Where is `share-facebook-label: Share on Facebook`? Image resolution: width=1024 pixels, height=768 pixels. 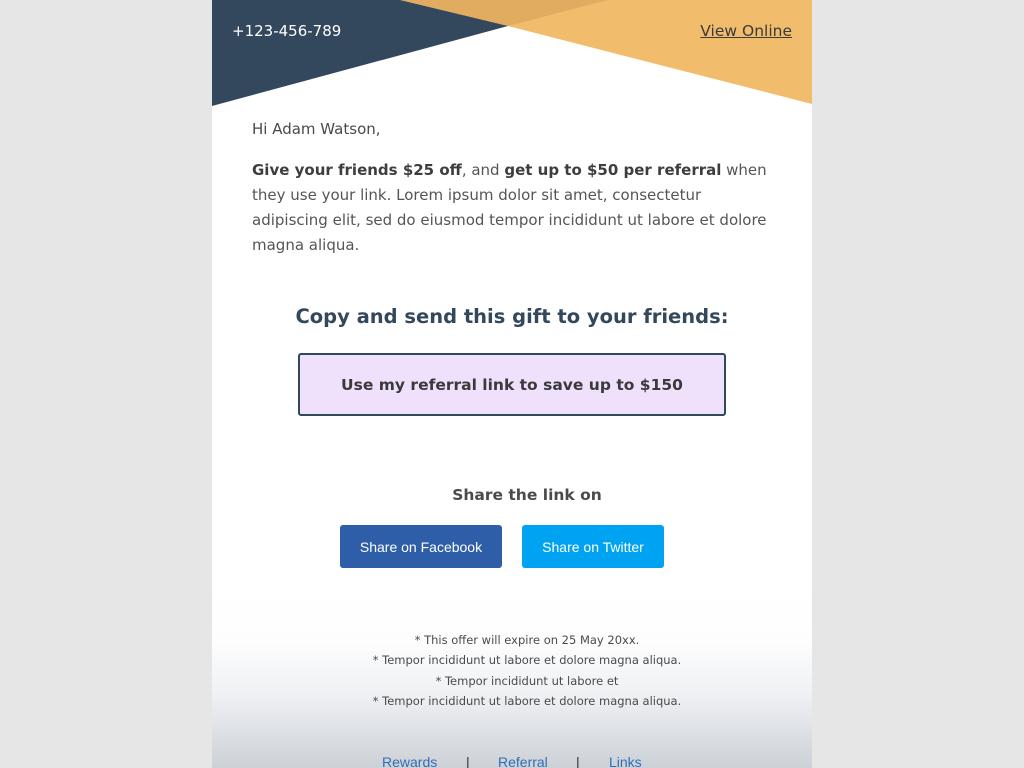
share-facebook-label: Share on Facebook is located at coordinates (421, 546).